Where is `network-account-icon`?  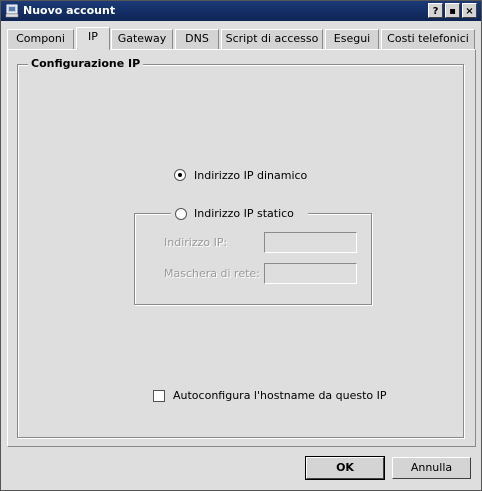
network-account-icon is located at coordinates (12, 11).